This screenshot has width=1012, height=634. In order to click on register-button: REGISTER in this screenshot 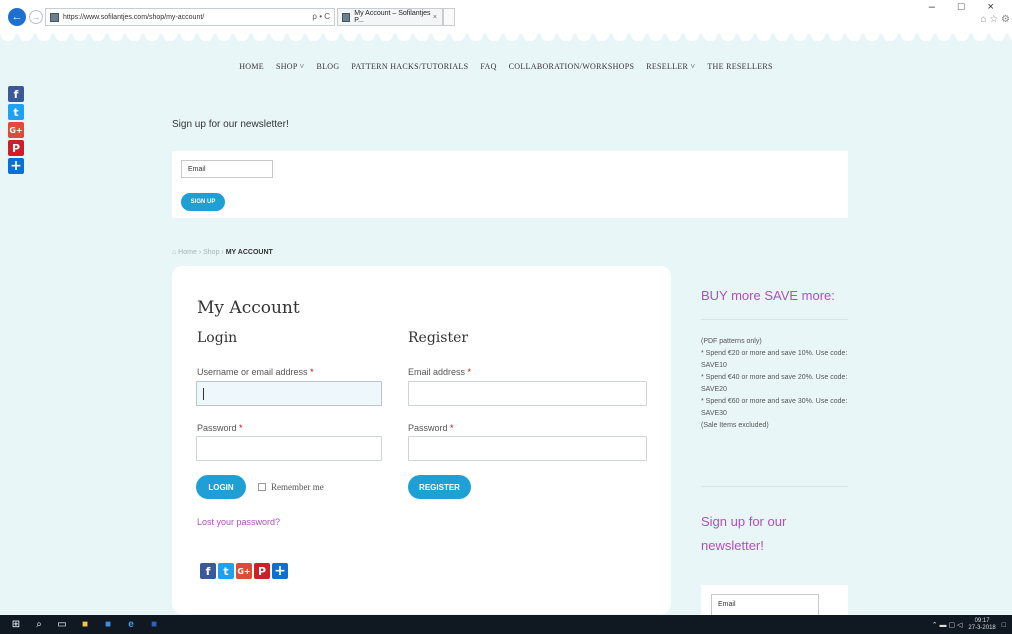, I will do `click(439, 487)`.